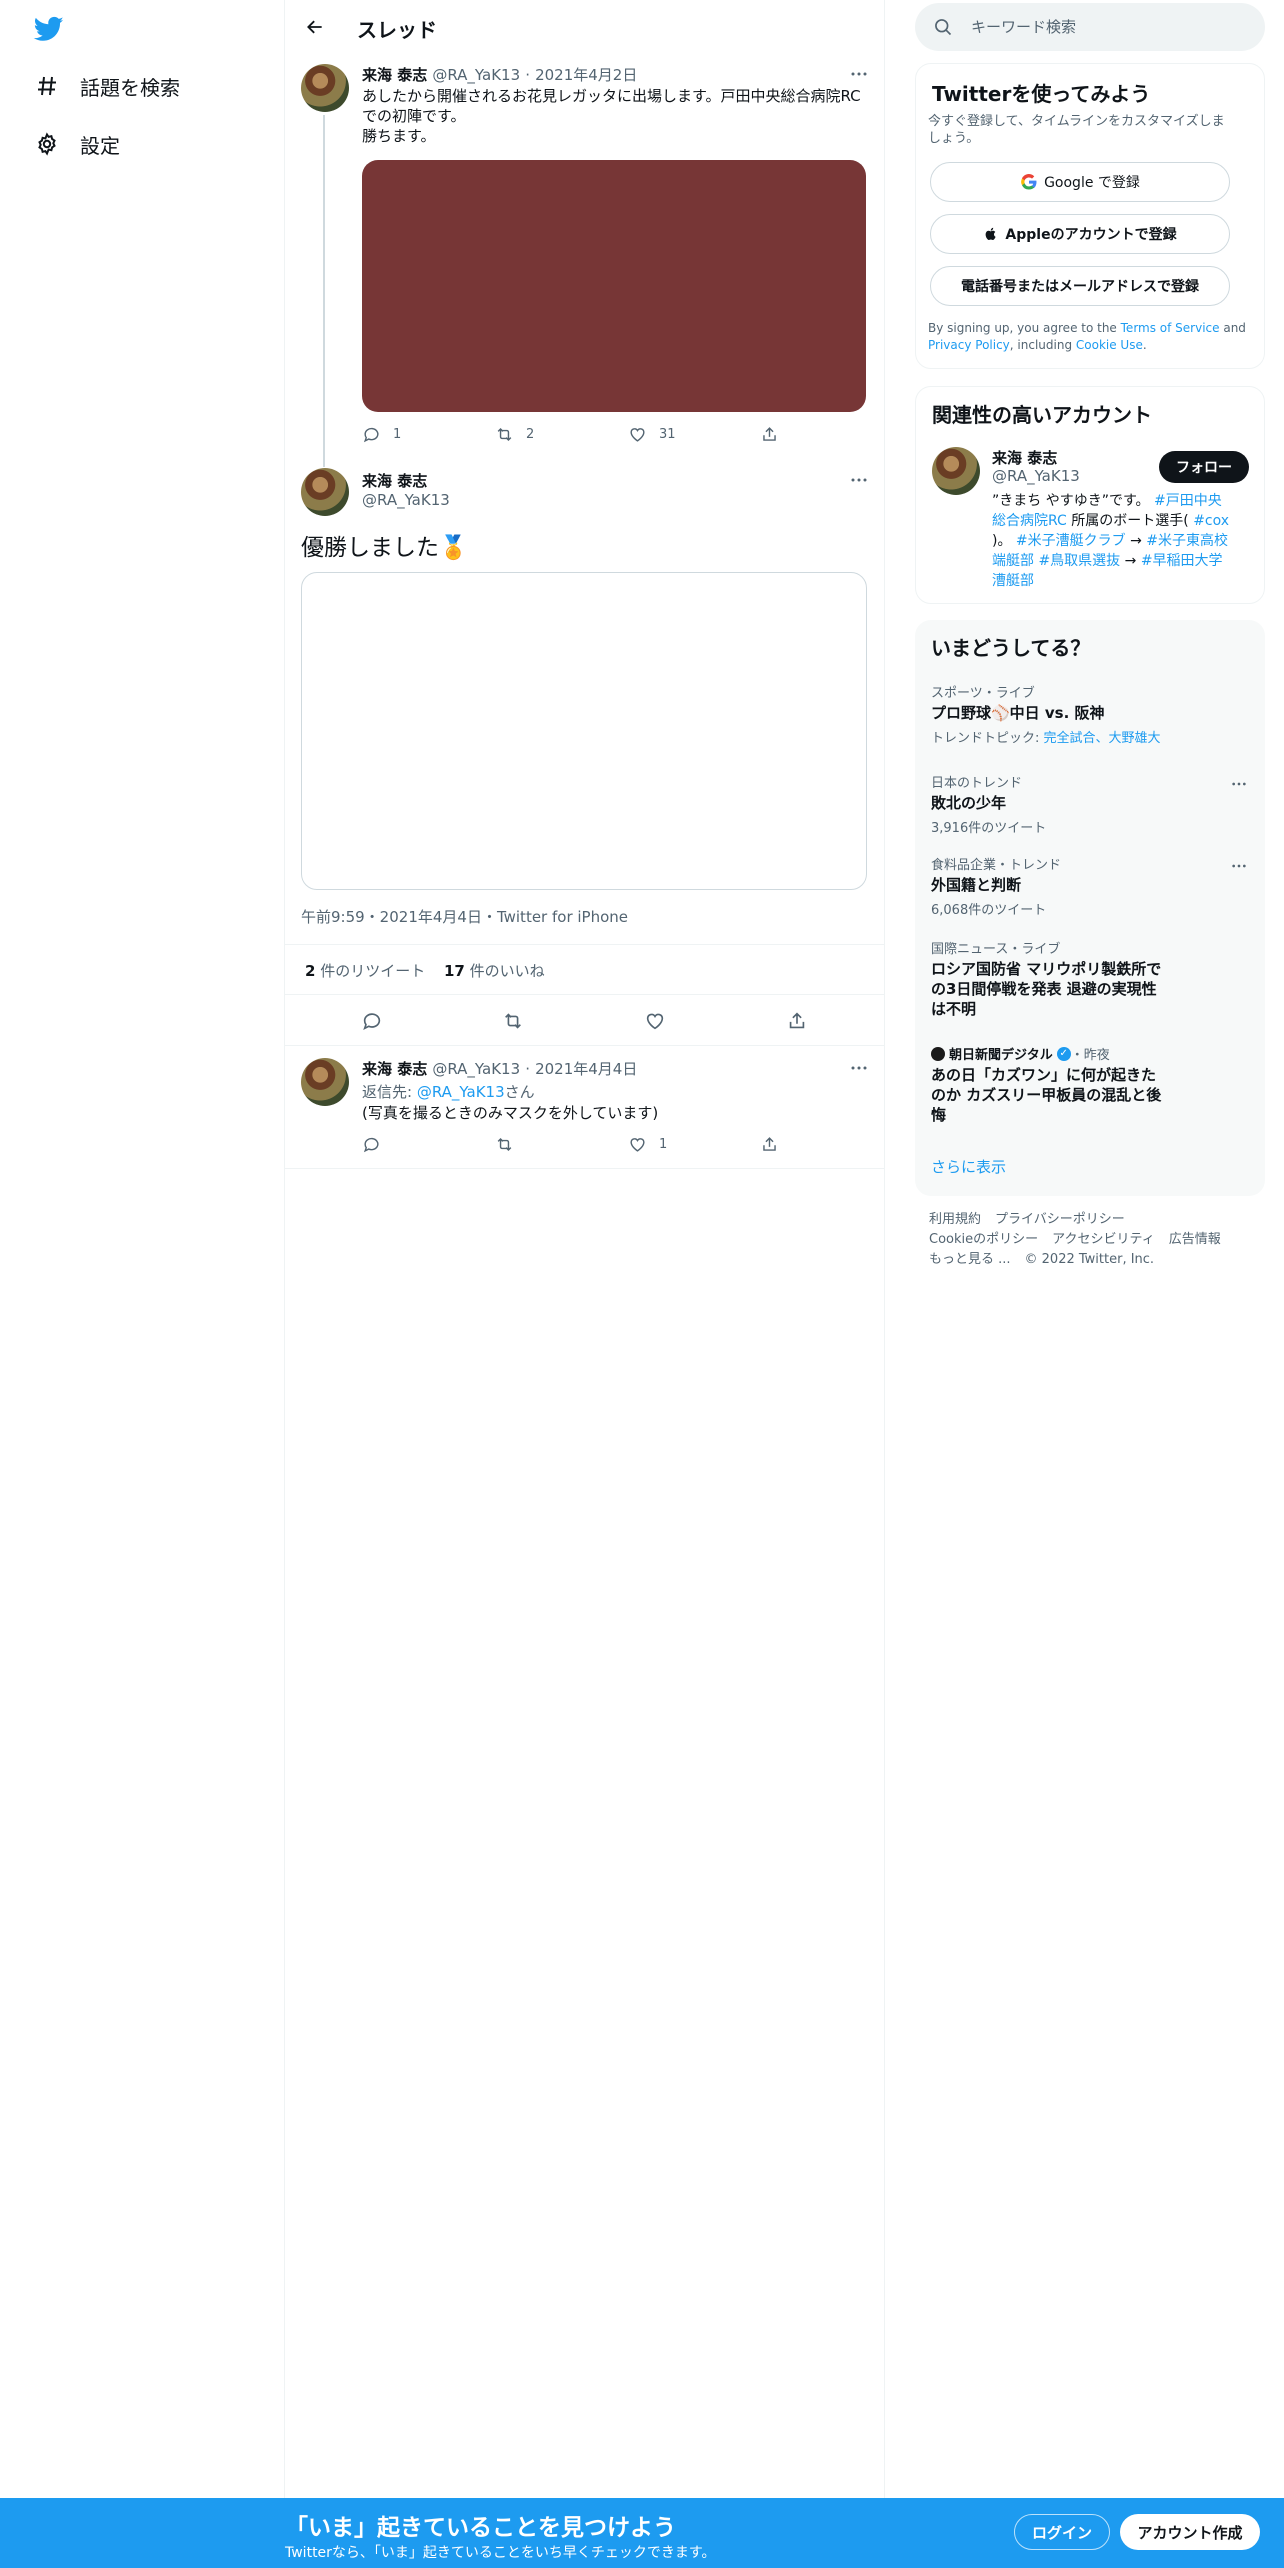 Image resolution: width=1284 pixels, height=2568 pixels. I want to click on tweet1-author-name: 来海 泰志, so click(394, 75).